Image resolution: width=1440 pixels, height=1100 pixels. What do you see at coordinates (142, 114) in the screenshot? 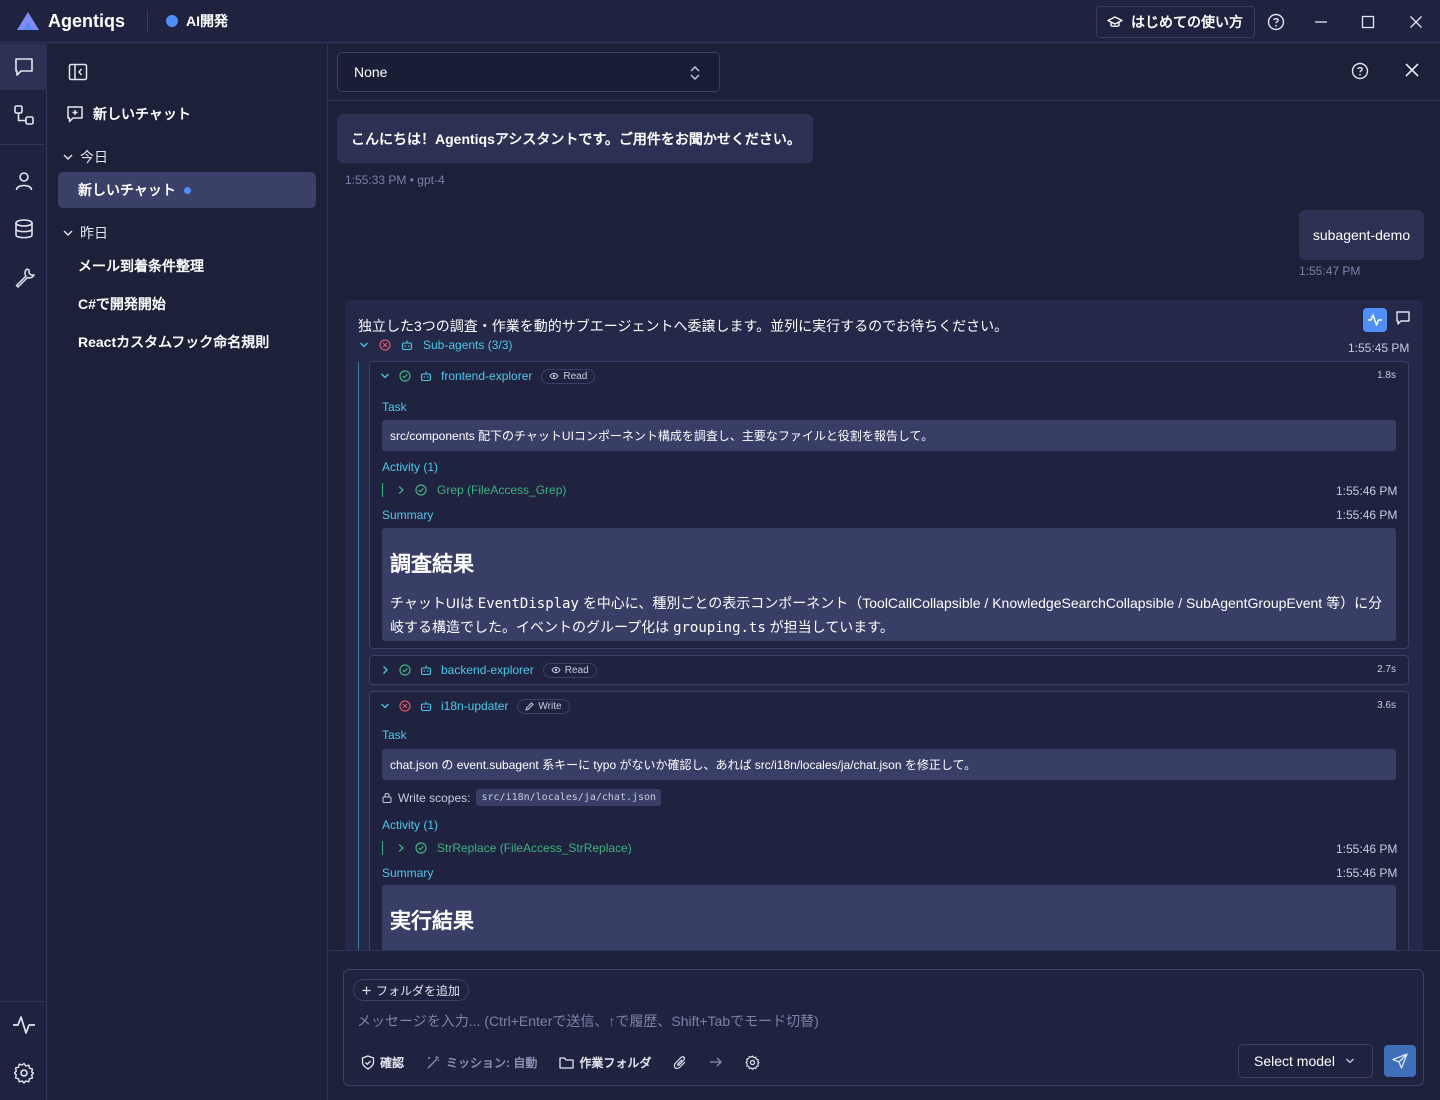
I see `new-chat-label: 新しいチャット` at bounding box center [142, 114].